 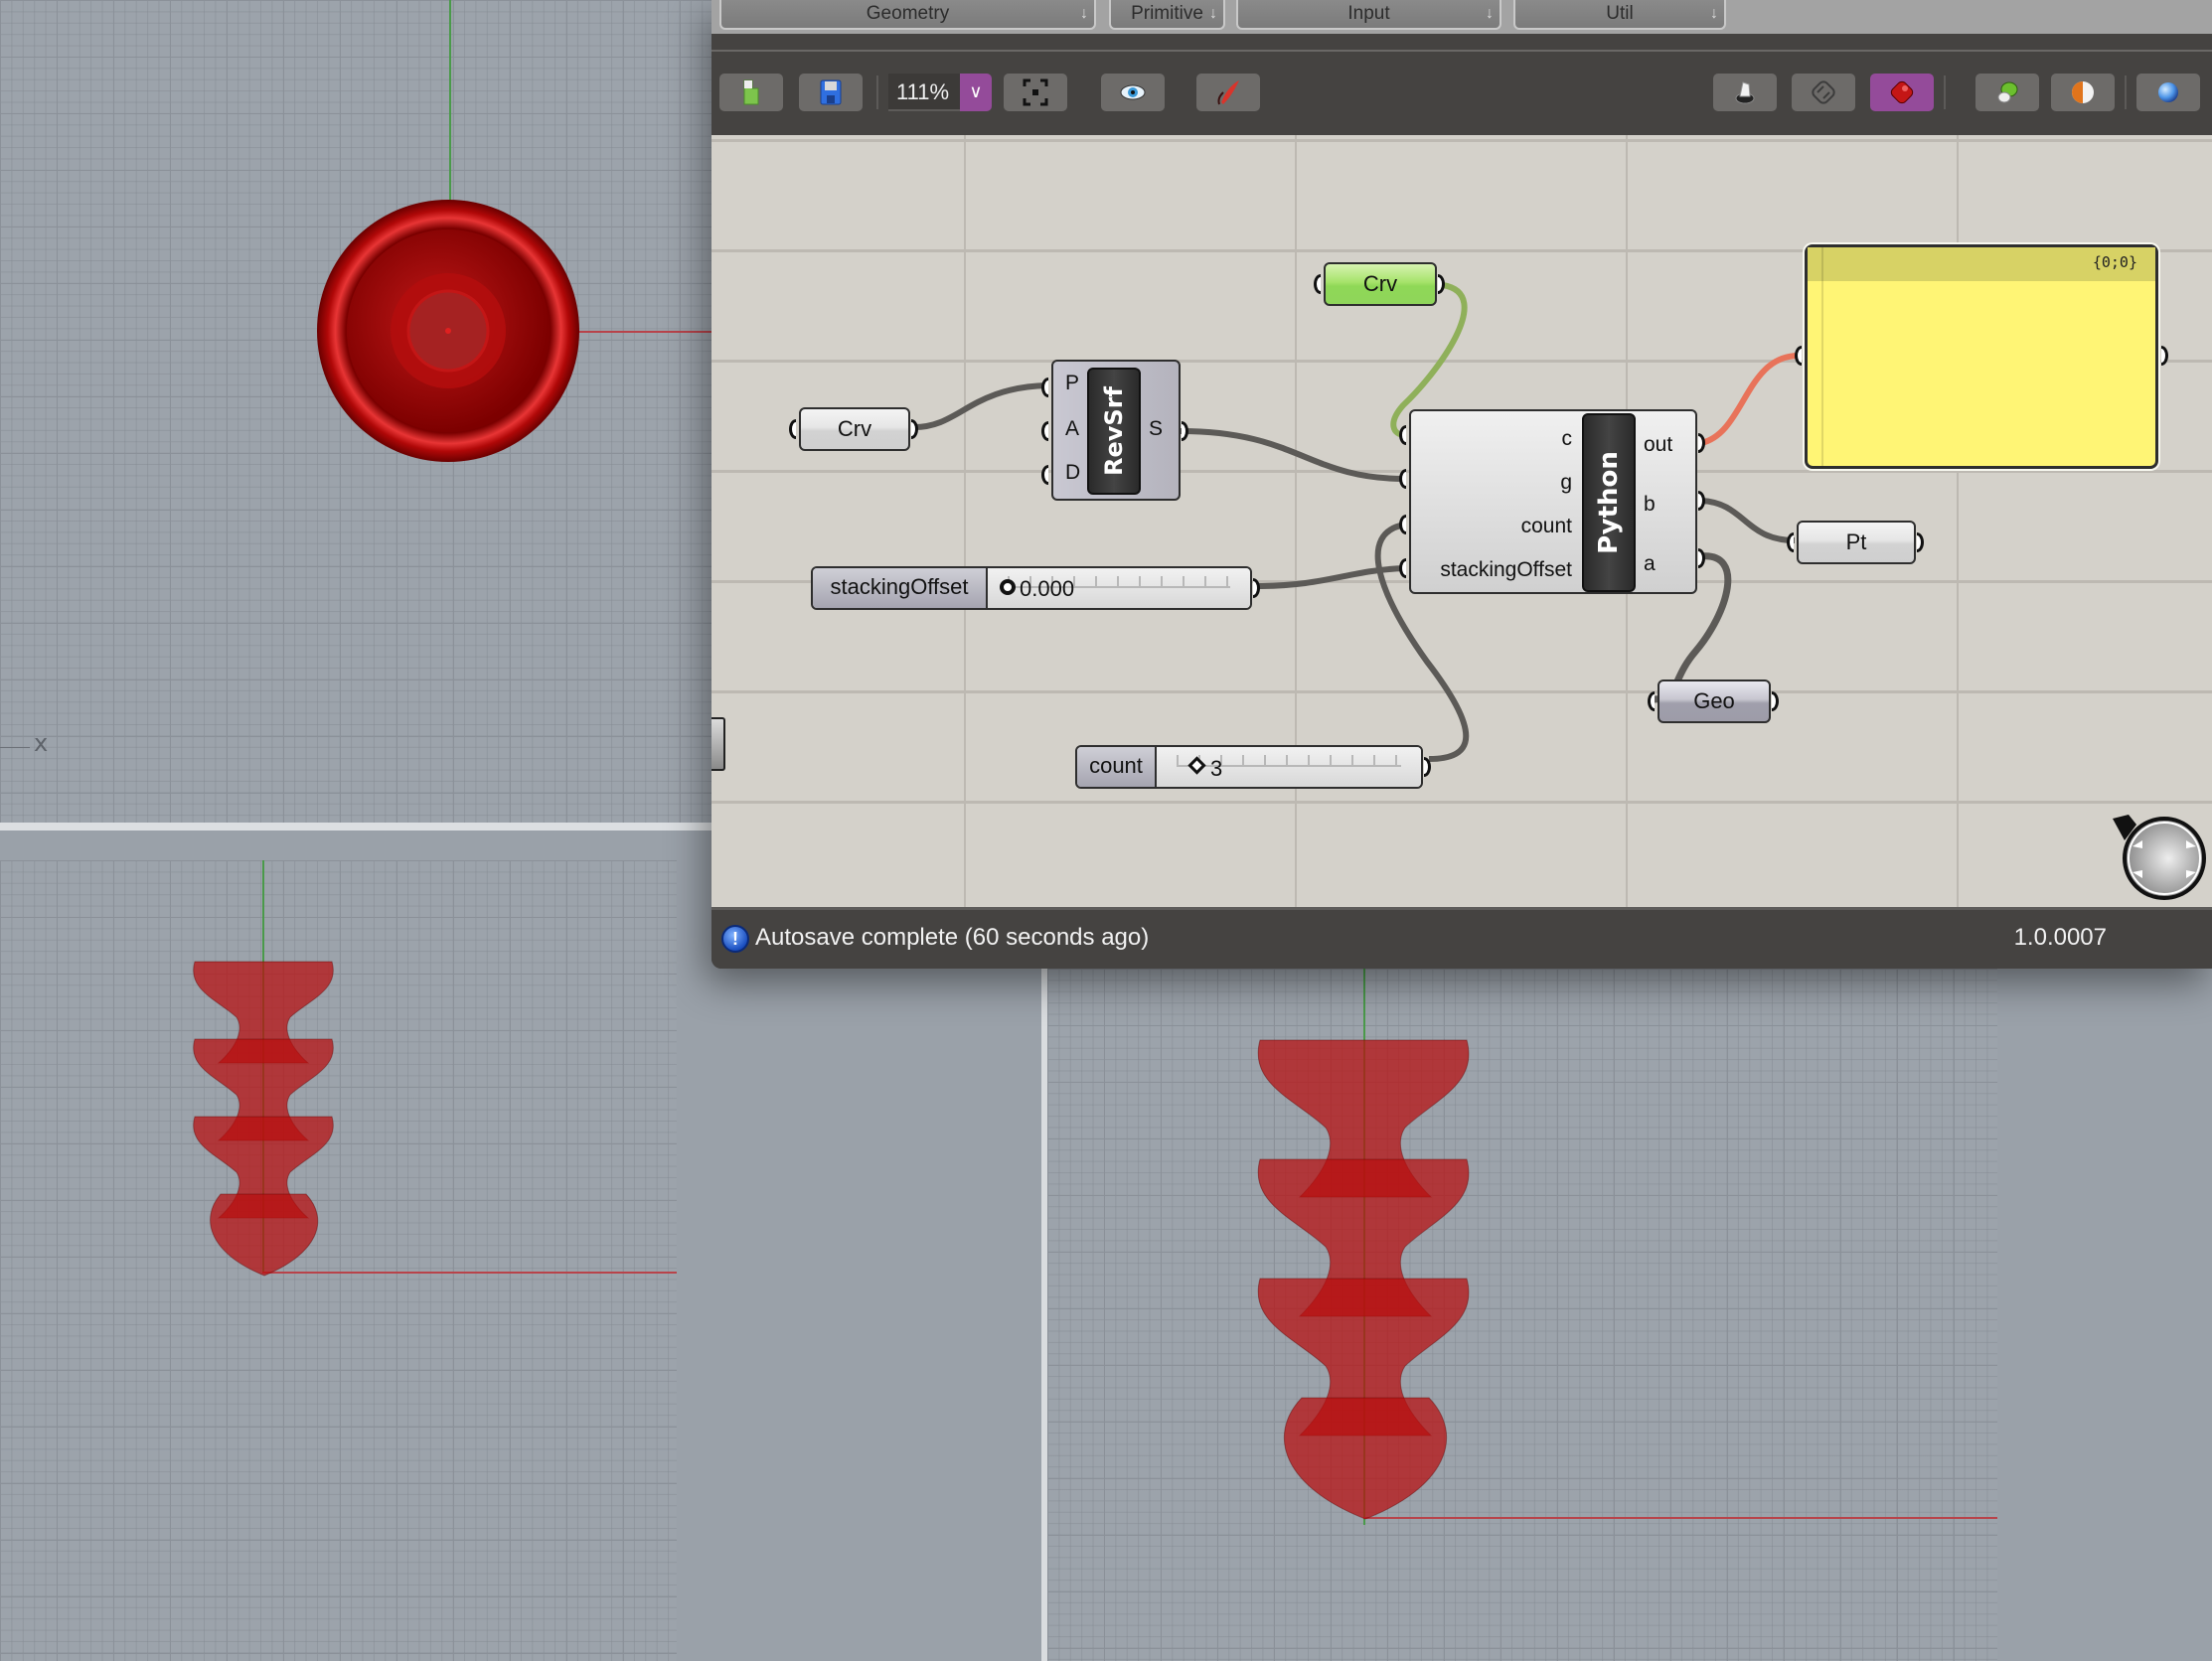 What do you see at coordinates (2156, 854) in the screenshot?
I see `canvas-navigation-widget-icon` at bounding box center [2156, 854].